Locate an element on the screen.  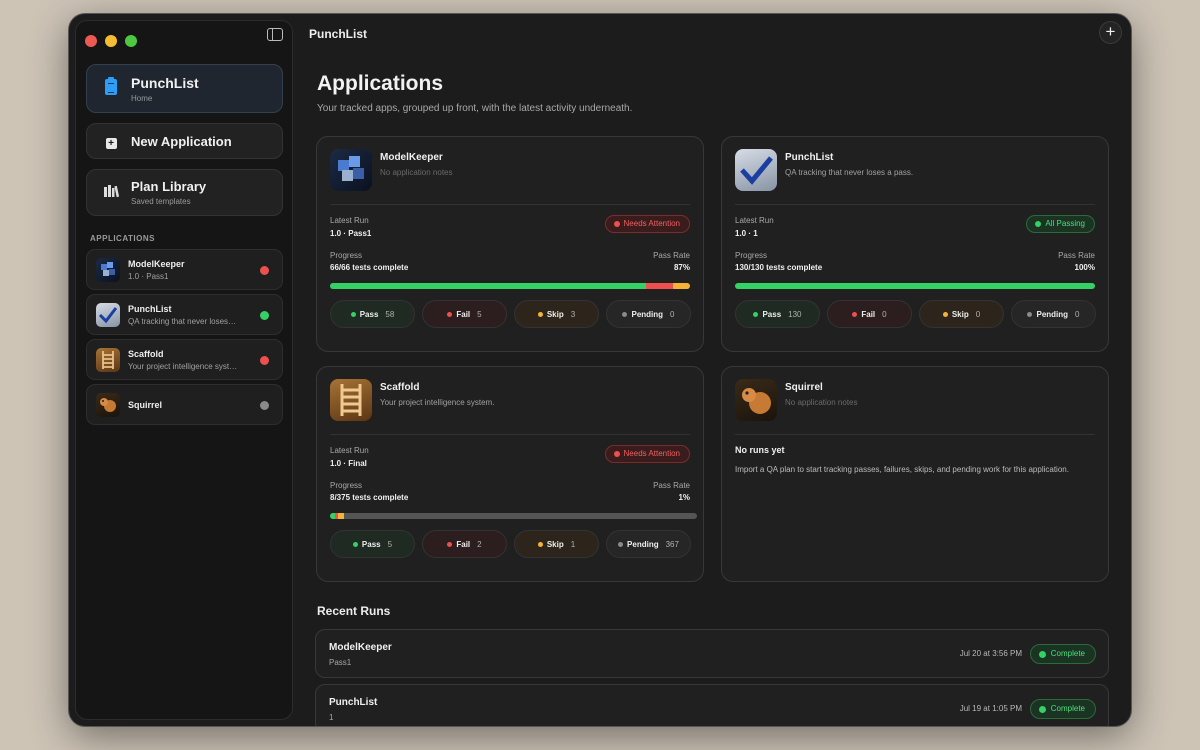
progress-value: 8/375 tests complete is located at coordinates (369, 497).